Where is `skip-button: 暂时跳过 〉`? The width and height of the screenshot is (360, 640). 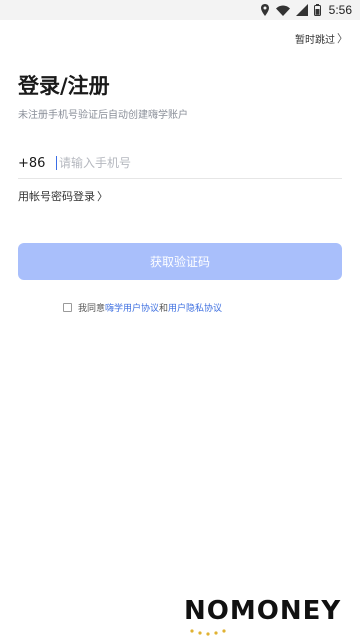
skip-button: 暂时跳过 〉 is located at coordinates (321, 38).